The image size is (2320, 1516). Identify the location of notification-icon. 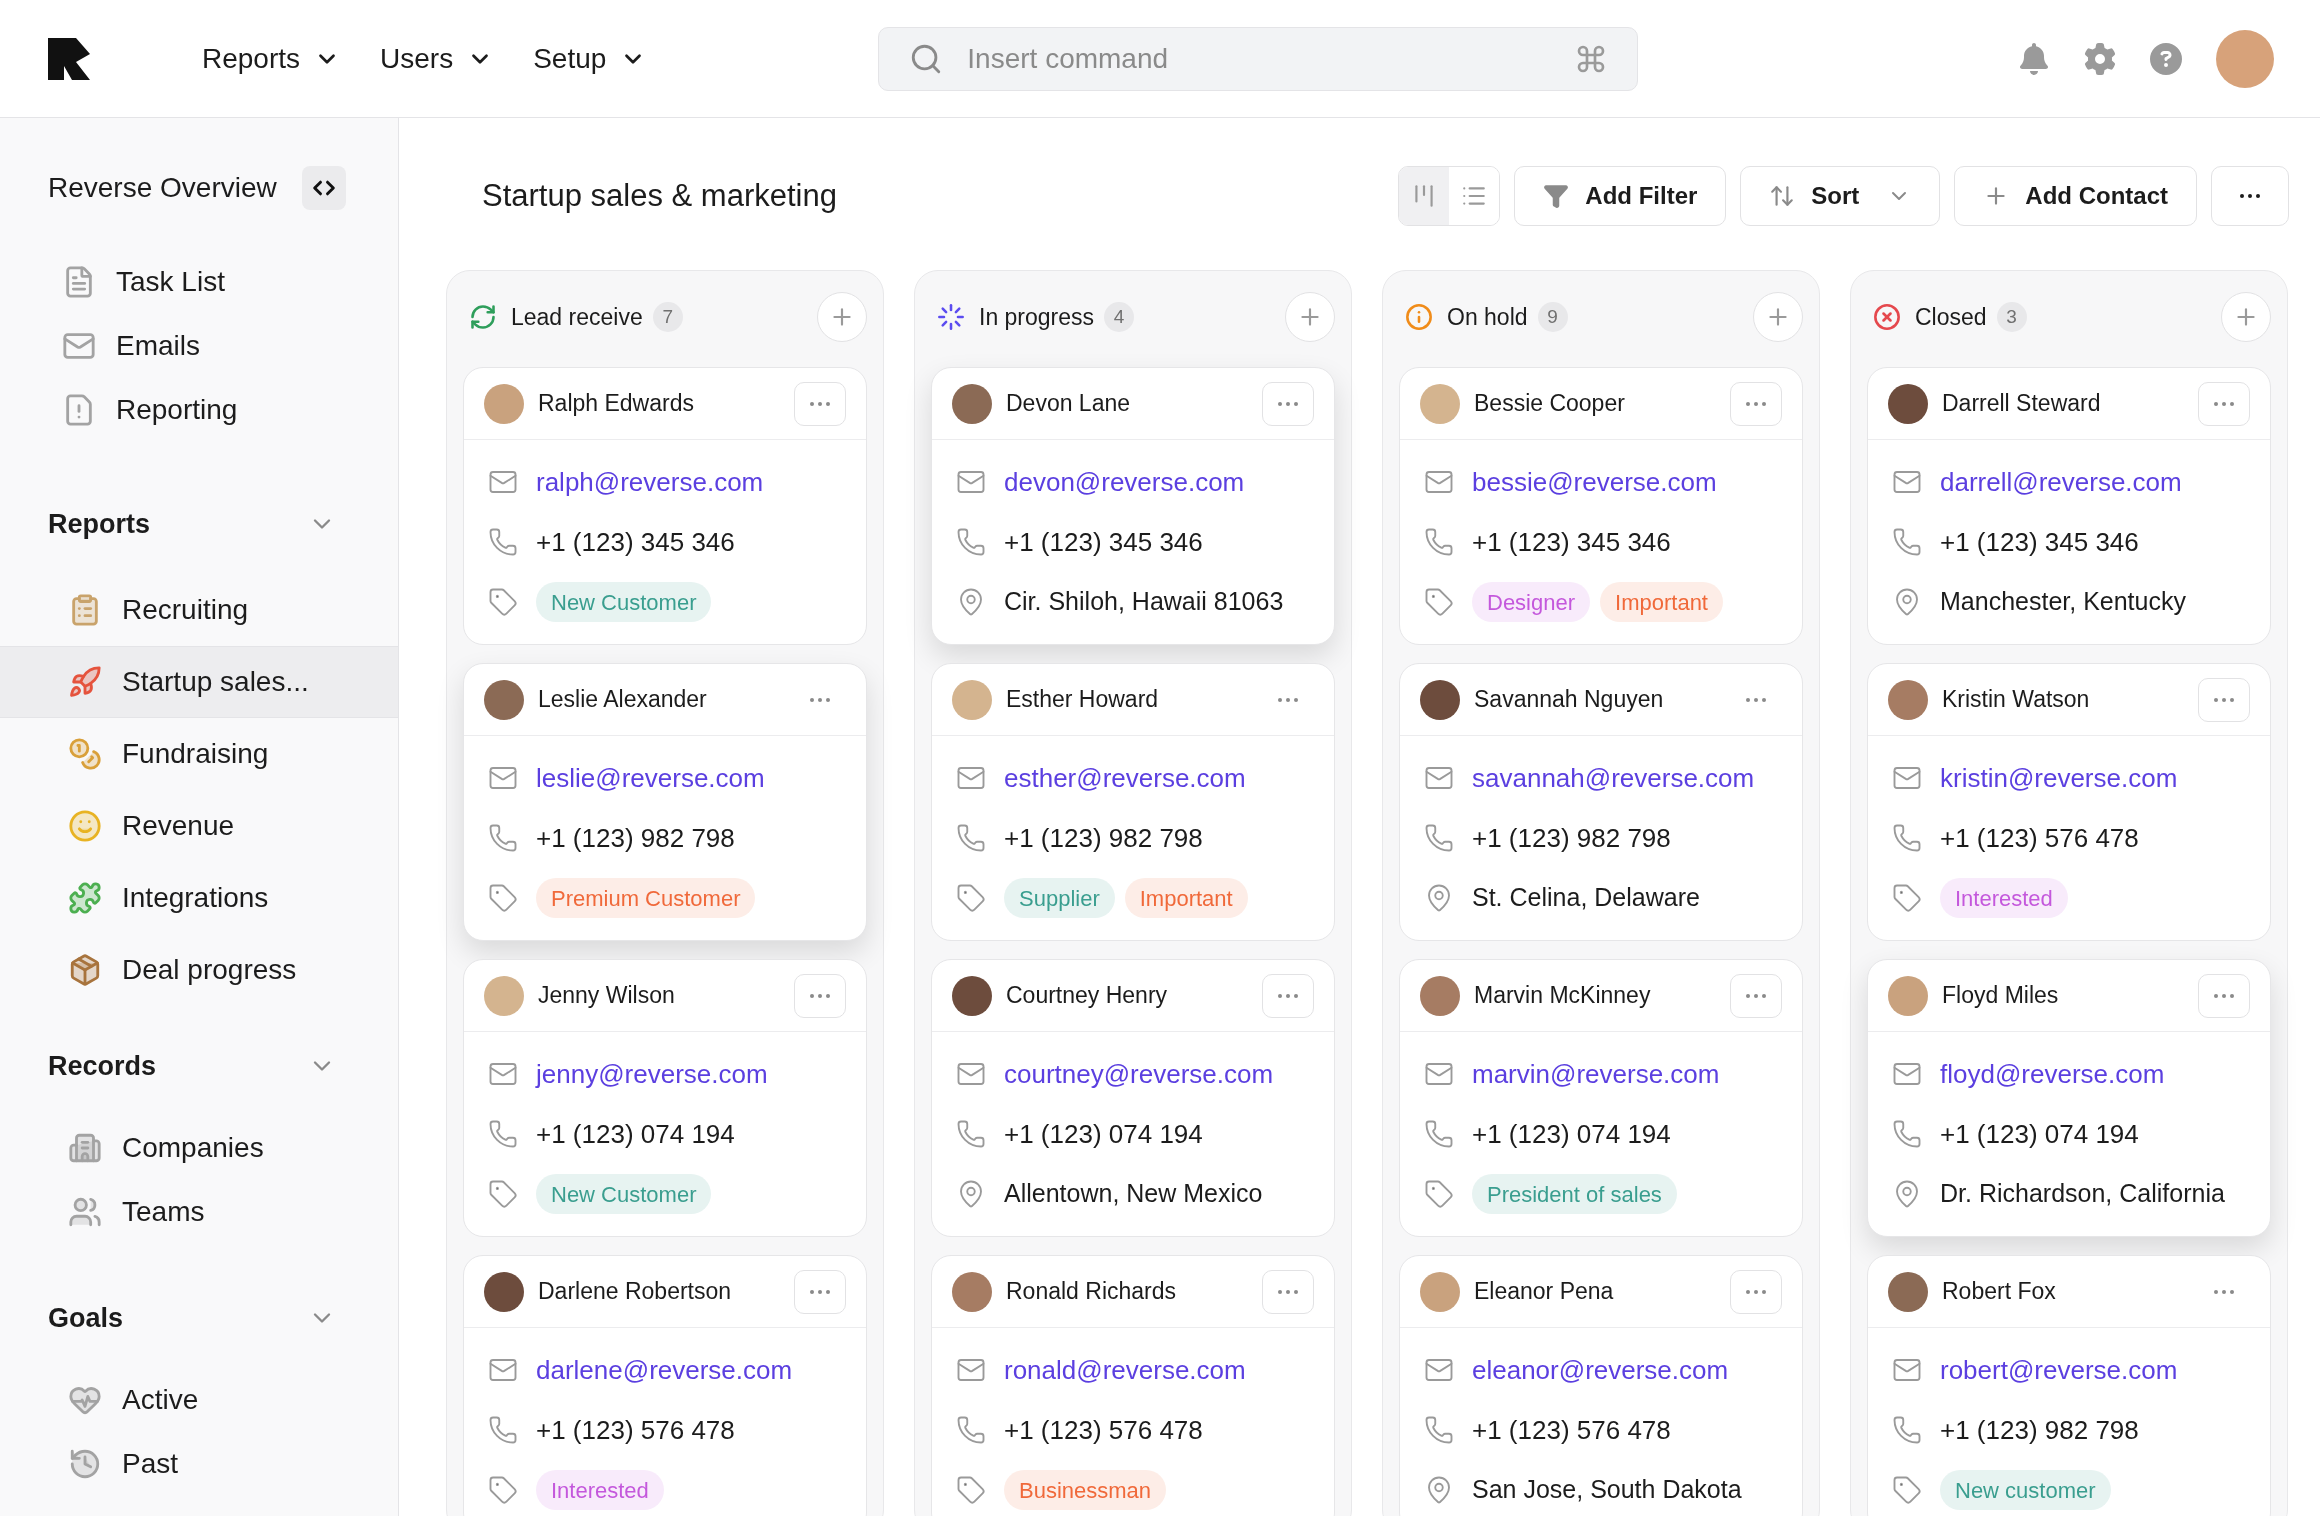
(2034, 58).